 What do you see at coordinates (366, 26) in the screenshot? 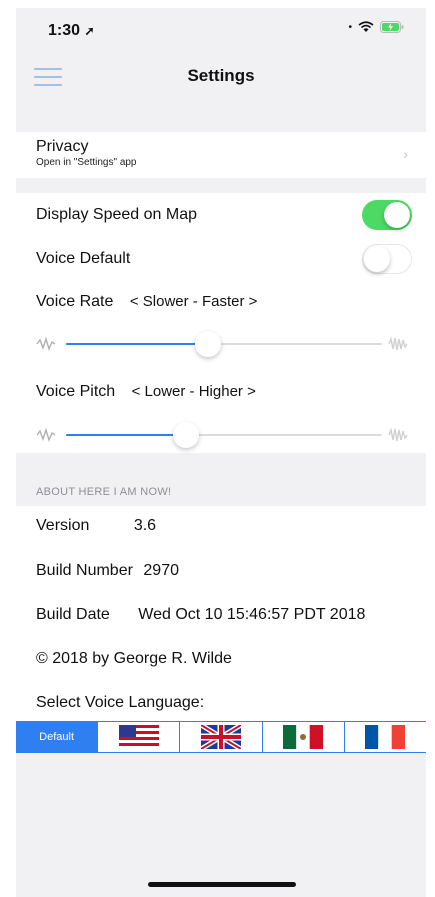
I see `wifi-icon` at bounding box center [366, 26].